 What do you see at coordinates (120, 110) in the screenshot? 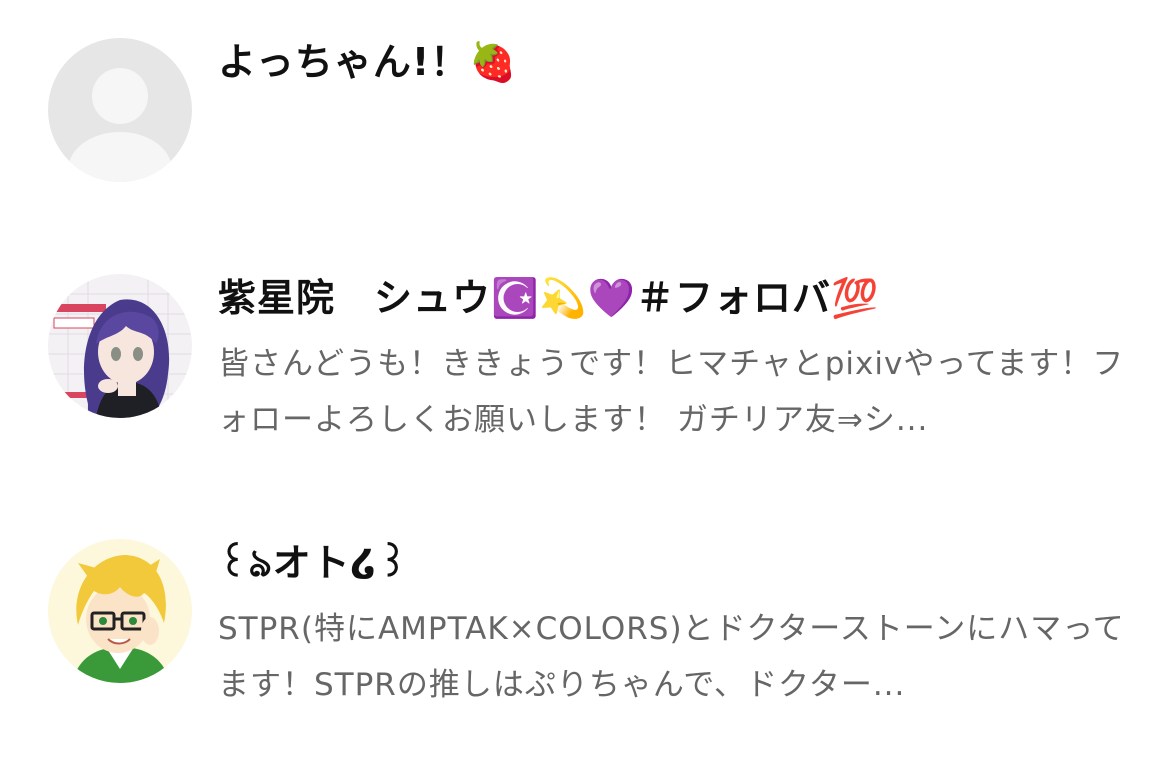
I see `default-avatar-icon` at bounding box center [120, 110].